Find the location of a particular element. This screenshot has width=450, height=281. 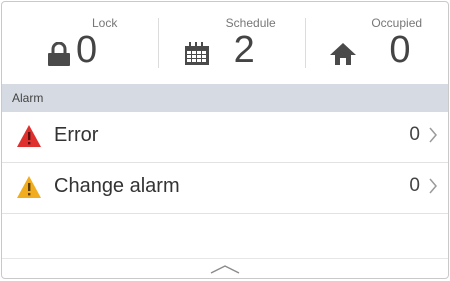

alarm-section-header: Alarm is located at coordinates (225, 98).